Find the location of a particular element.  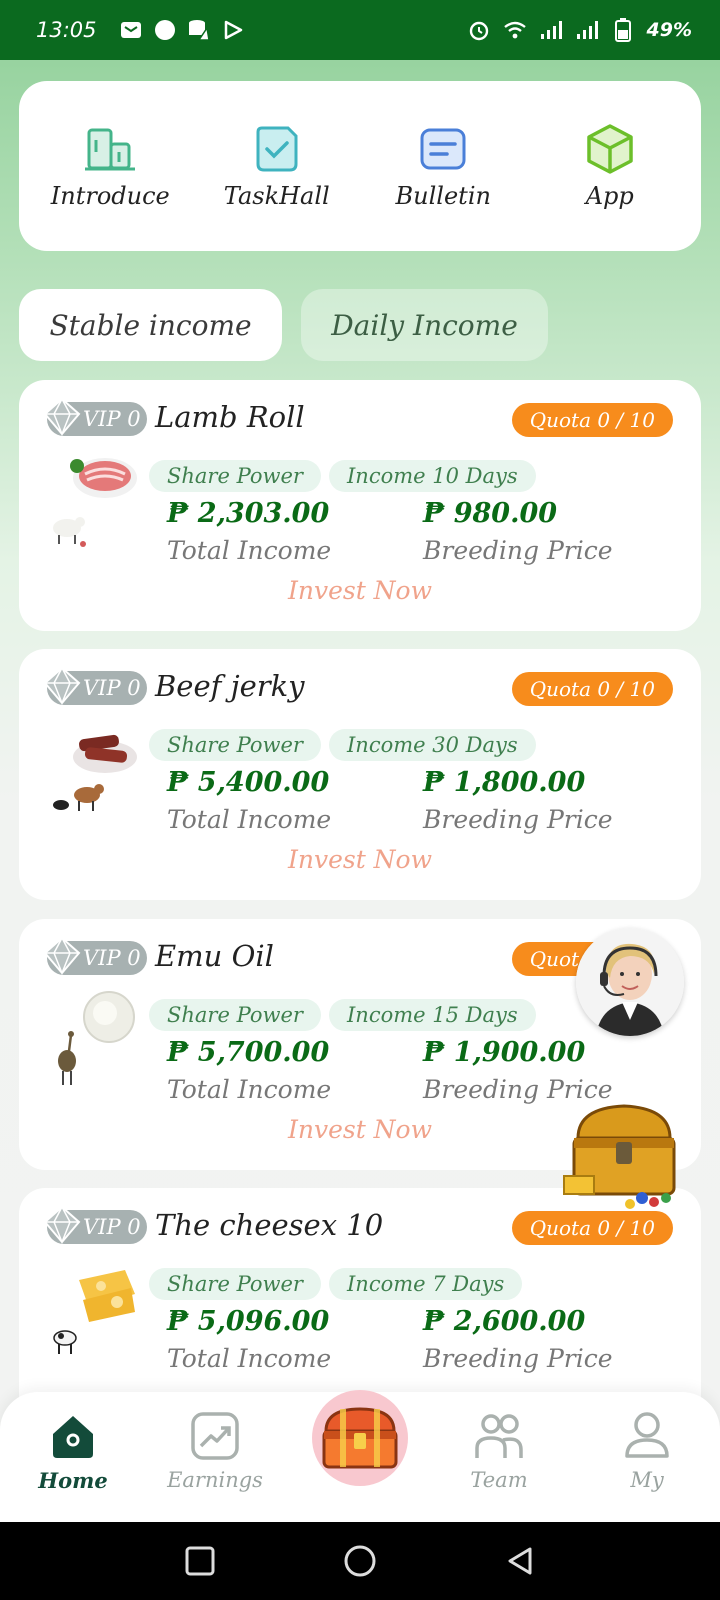

income-tabs: Stable income Daily Income is located at coordinates (283, 325).